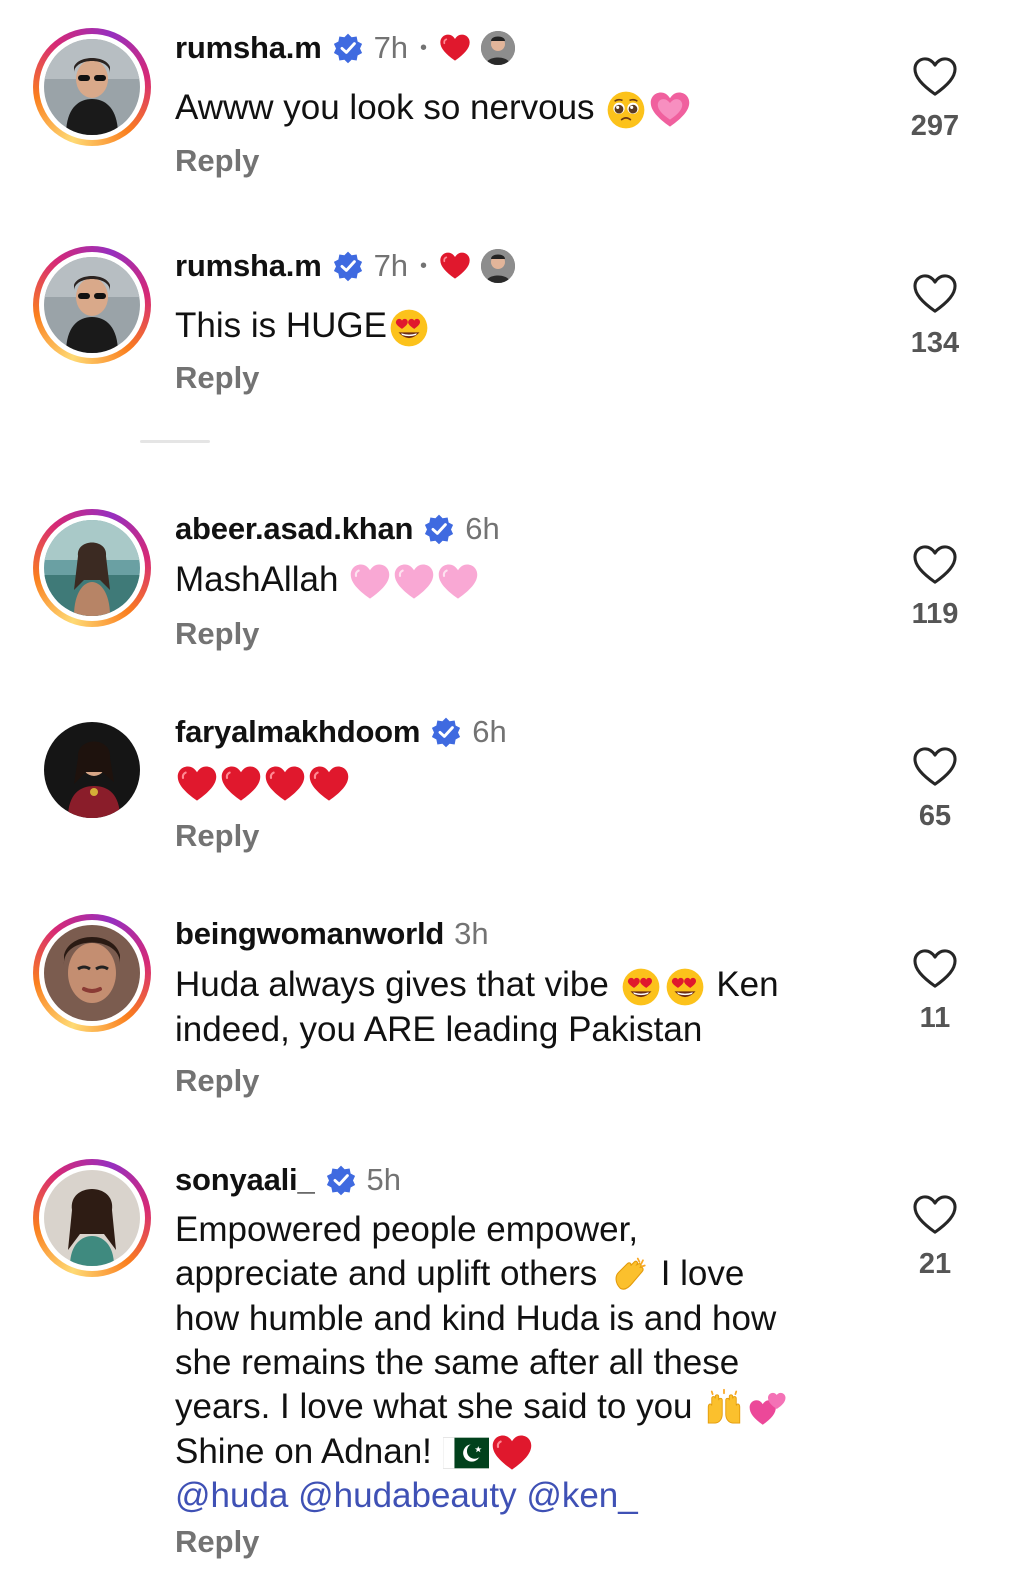  Describe the element at coordinates (935, 1018) in the screenshot. I see `like-count: 11` at that location.